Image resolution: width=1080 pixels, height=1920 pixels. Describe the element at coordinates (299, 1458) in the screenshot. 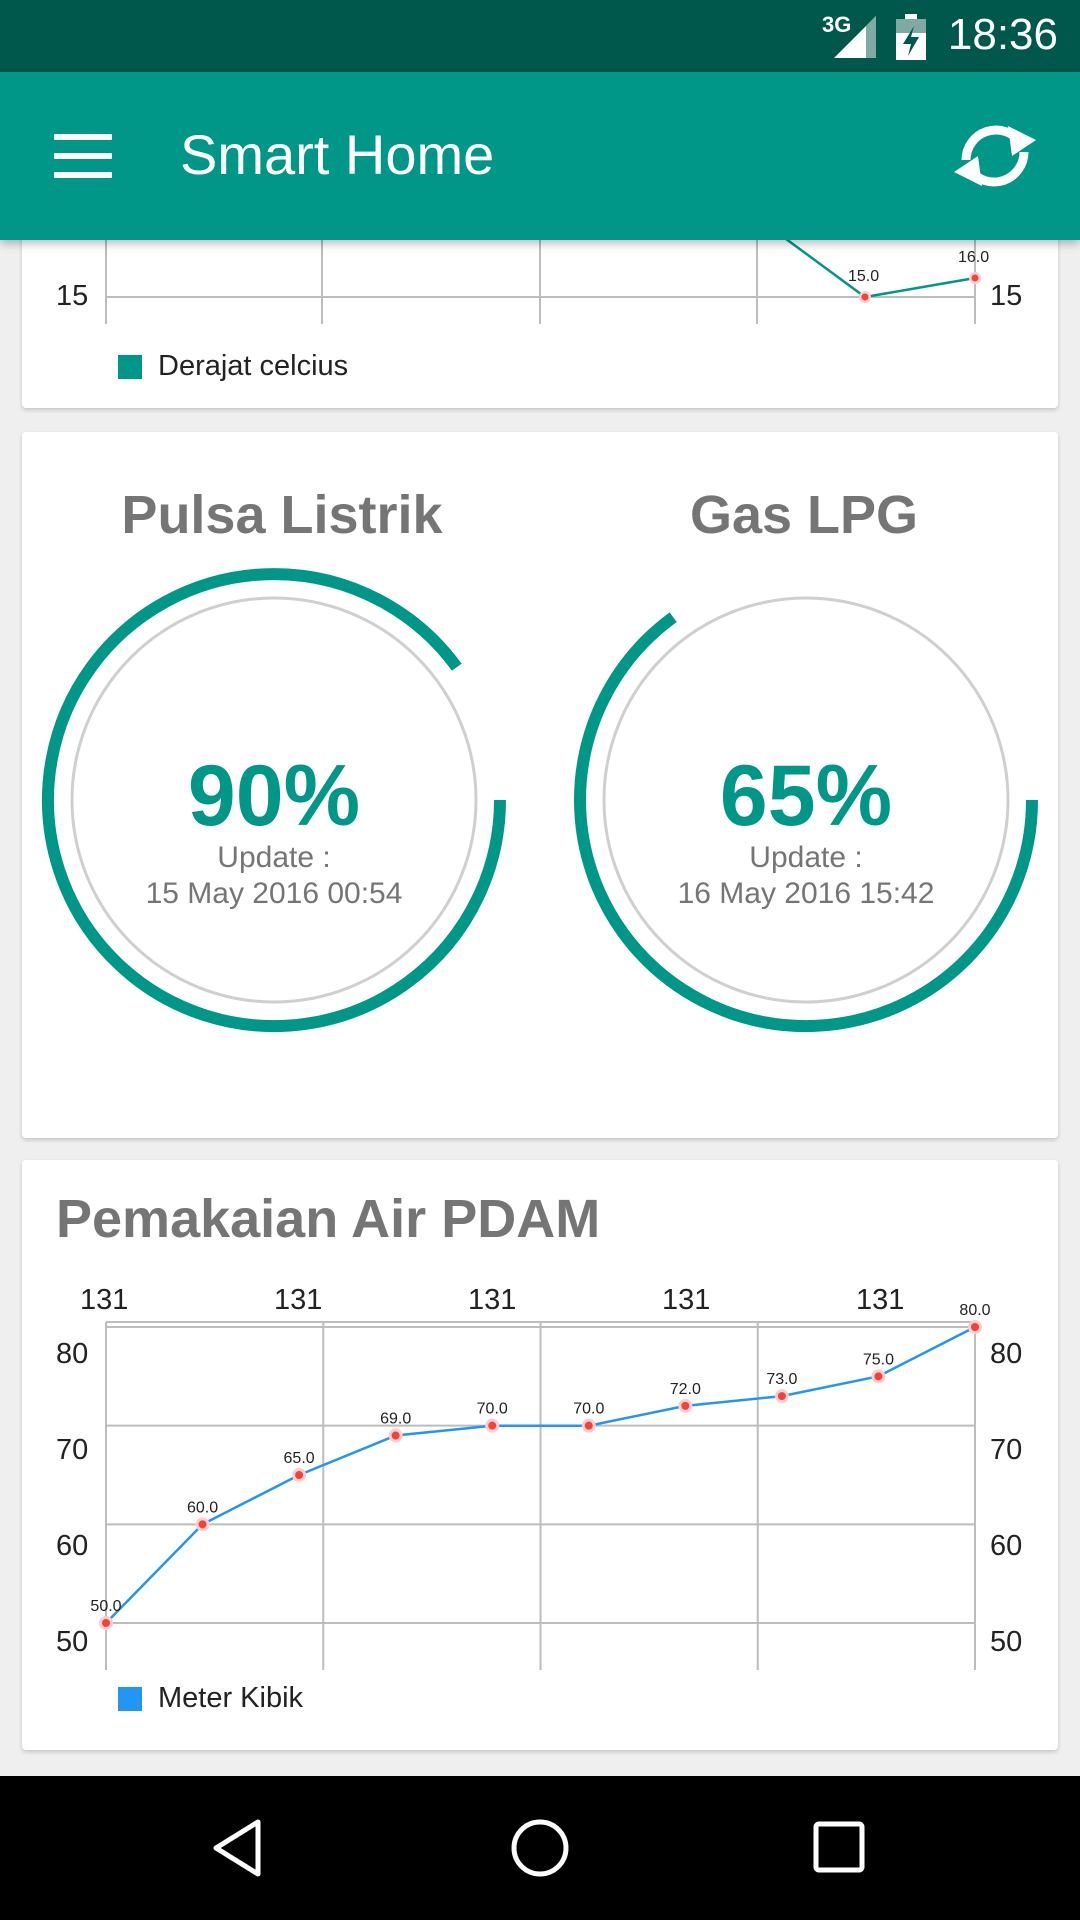

I see `data-label: 65.0` at that location.